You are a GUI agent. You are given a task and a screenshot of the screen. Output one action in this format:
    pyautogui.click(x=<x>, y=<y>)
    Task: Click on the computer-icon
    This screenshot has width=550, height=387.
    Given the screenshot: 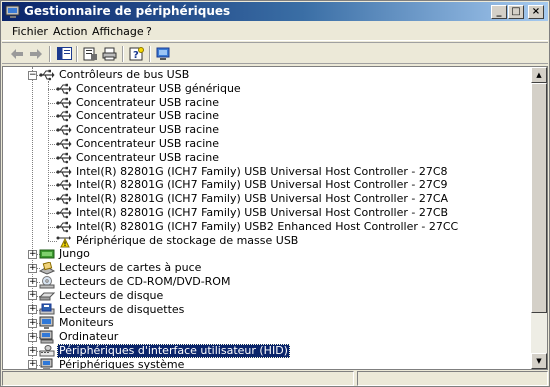 What is the action you would take?
    pyautogui.click(x=47, y=337)
    